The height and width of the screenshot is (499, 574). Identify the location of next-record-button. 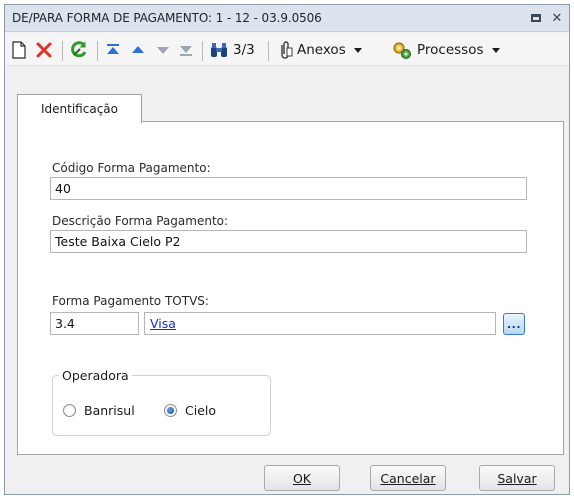
(163, 50).